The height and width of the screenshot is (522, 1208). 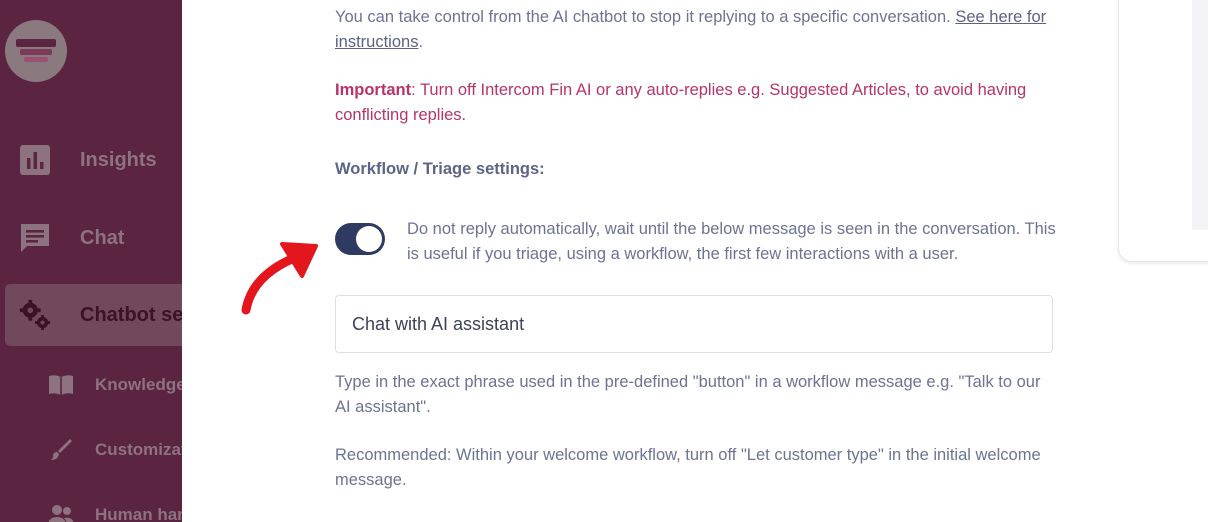 What do you see at coordinates (35, 238) in the screenshot?
I see `chat-icon` at bounding box center [35, 238].